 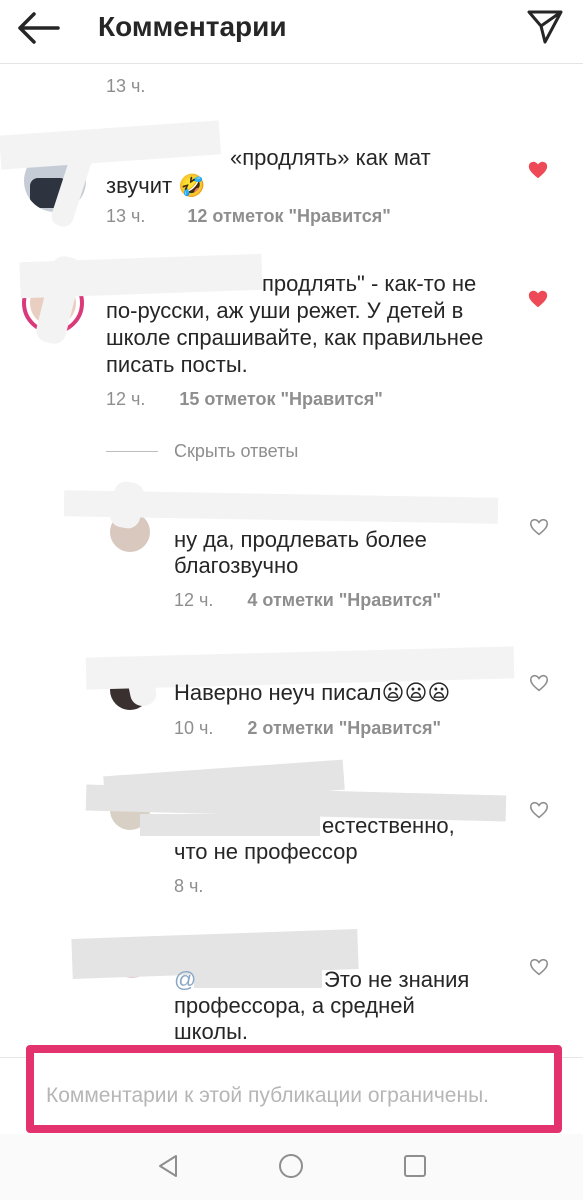 I want to click on comment-text: по-русски, аж уши режет. У детей в, so click(x=285, y=310).